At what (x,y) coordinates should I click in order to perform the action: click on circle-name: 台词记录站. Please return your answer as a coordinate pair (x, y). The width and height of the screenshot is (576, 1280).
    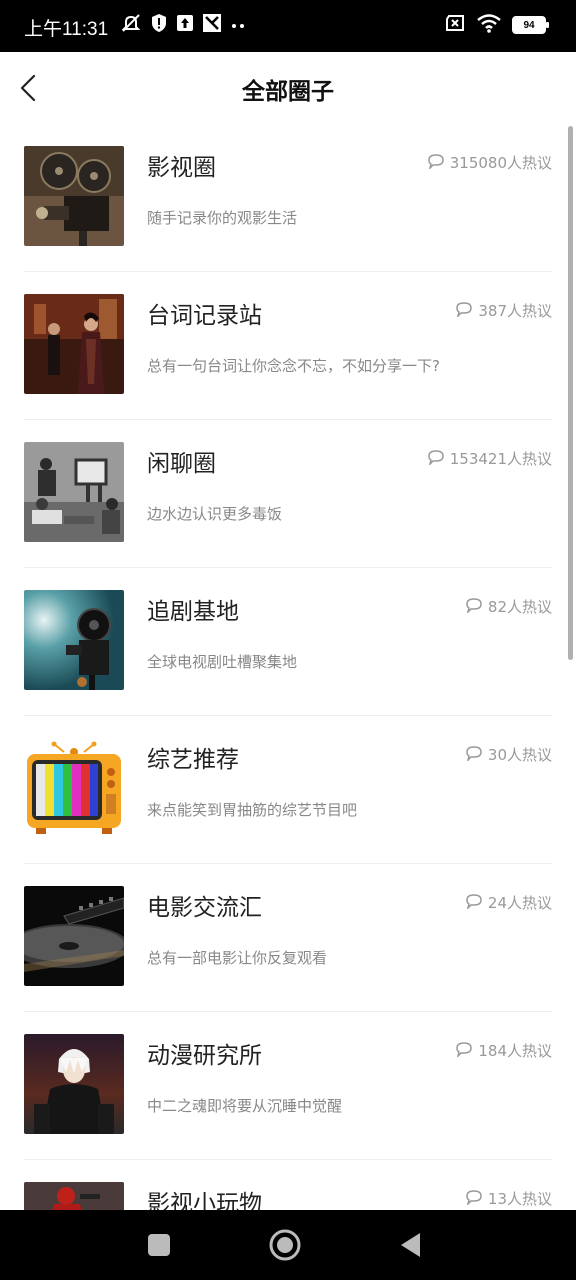
    Looking at the image, I should click on (204, 316).